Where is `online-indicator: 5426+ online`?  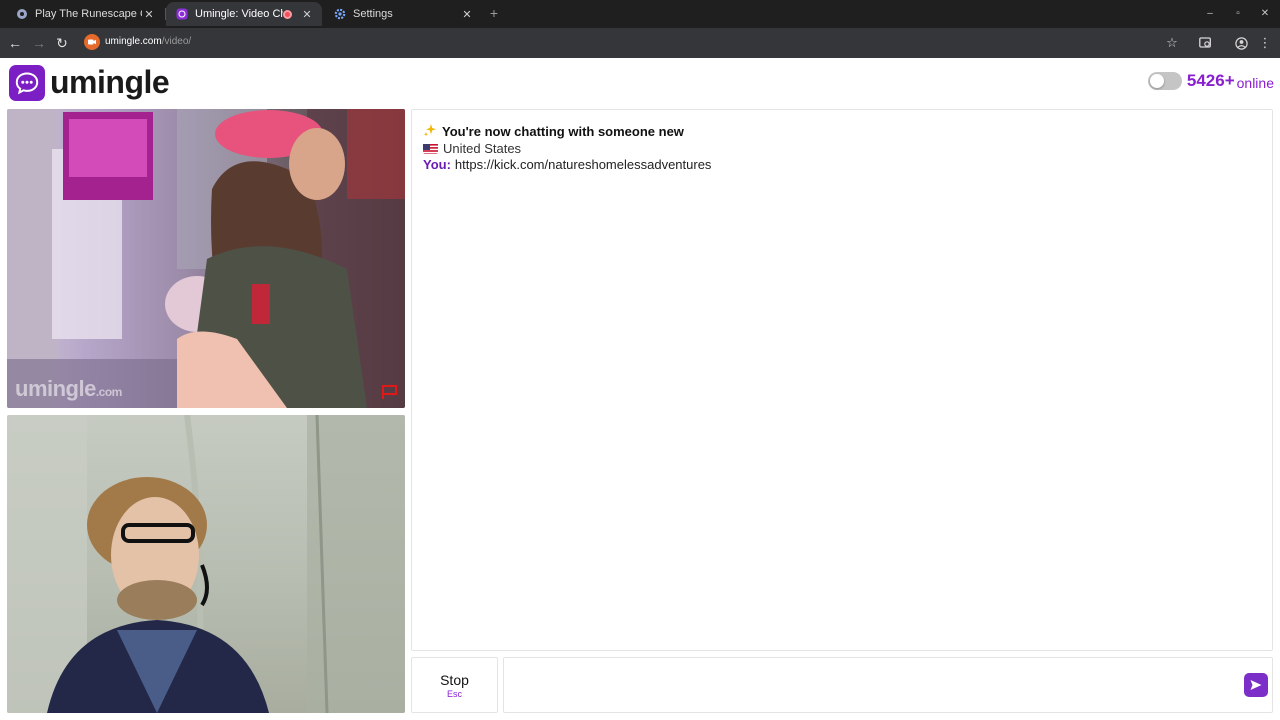 online-indicator: 5426+ online is located at coordinates (1210, 81).